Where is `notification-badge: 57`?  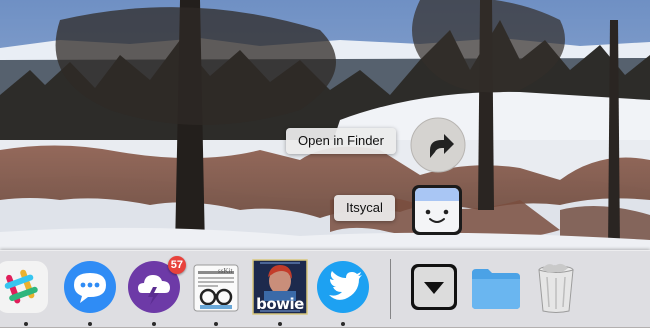
notification-badge: 57 is located at coordinates (176, 265).